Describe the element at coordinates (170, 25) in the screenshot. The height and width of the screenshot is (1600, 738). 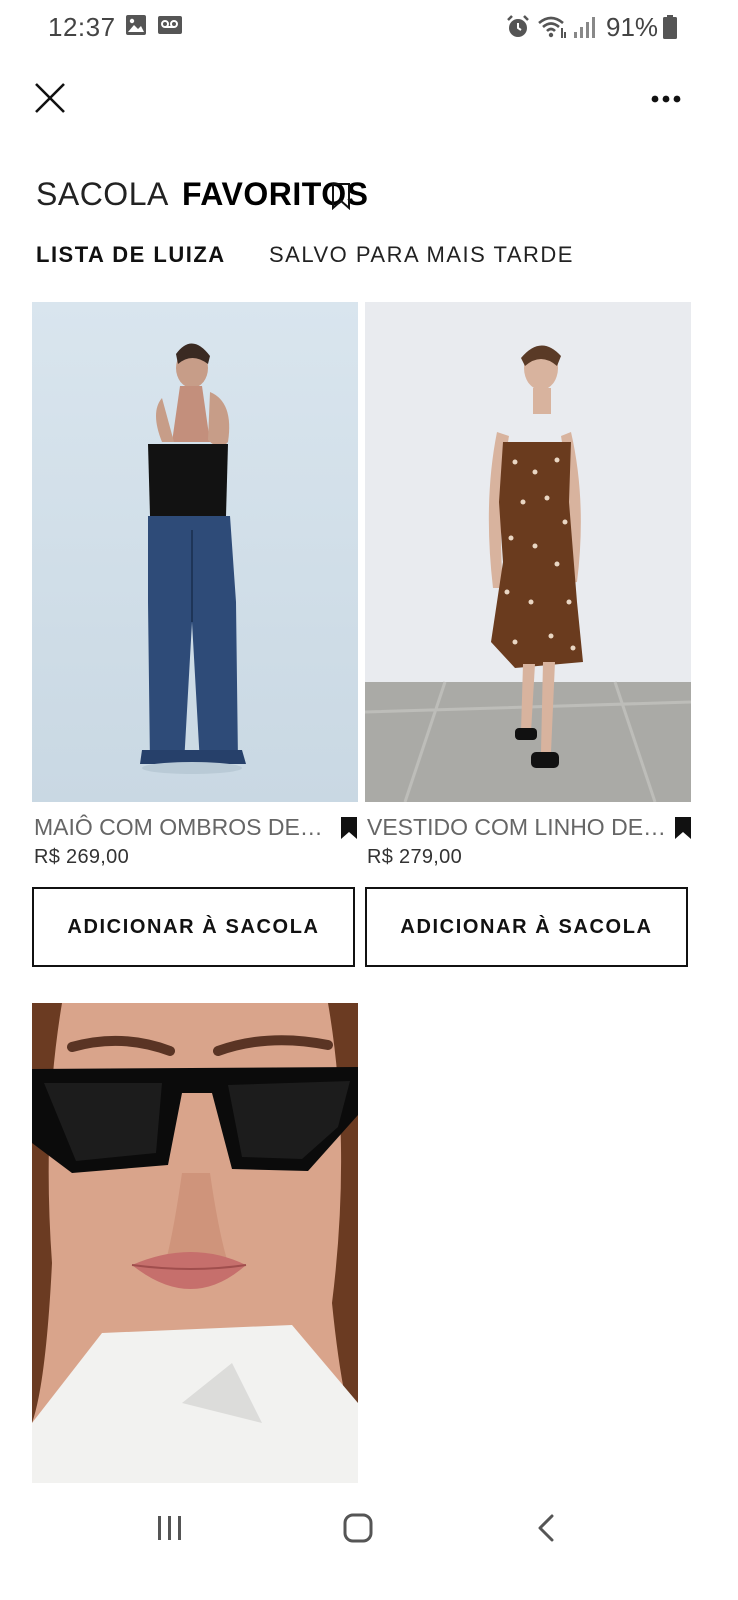
I see `voicemail-icon` at that location.